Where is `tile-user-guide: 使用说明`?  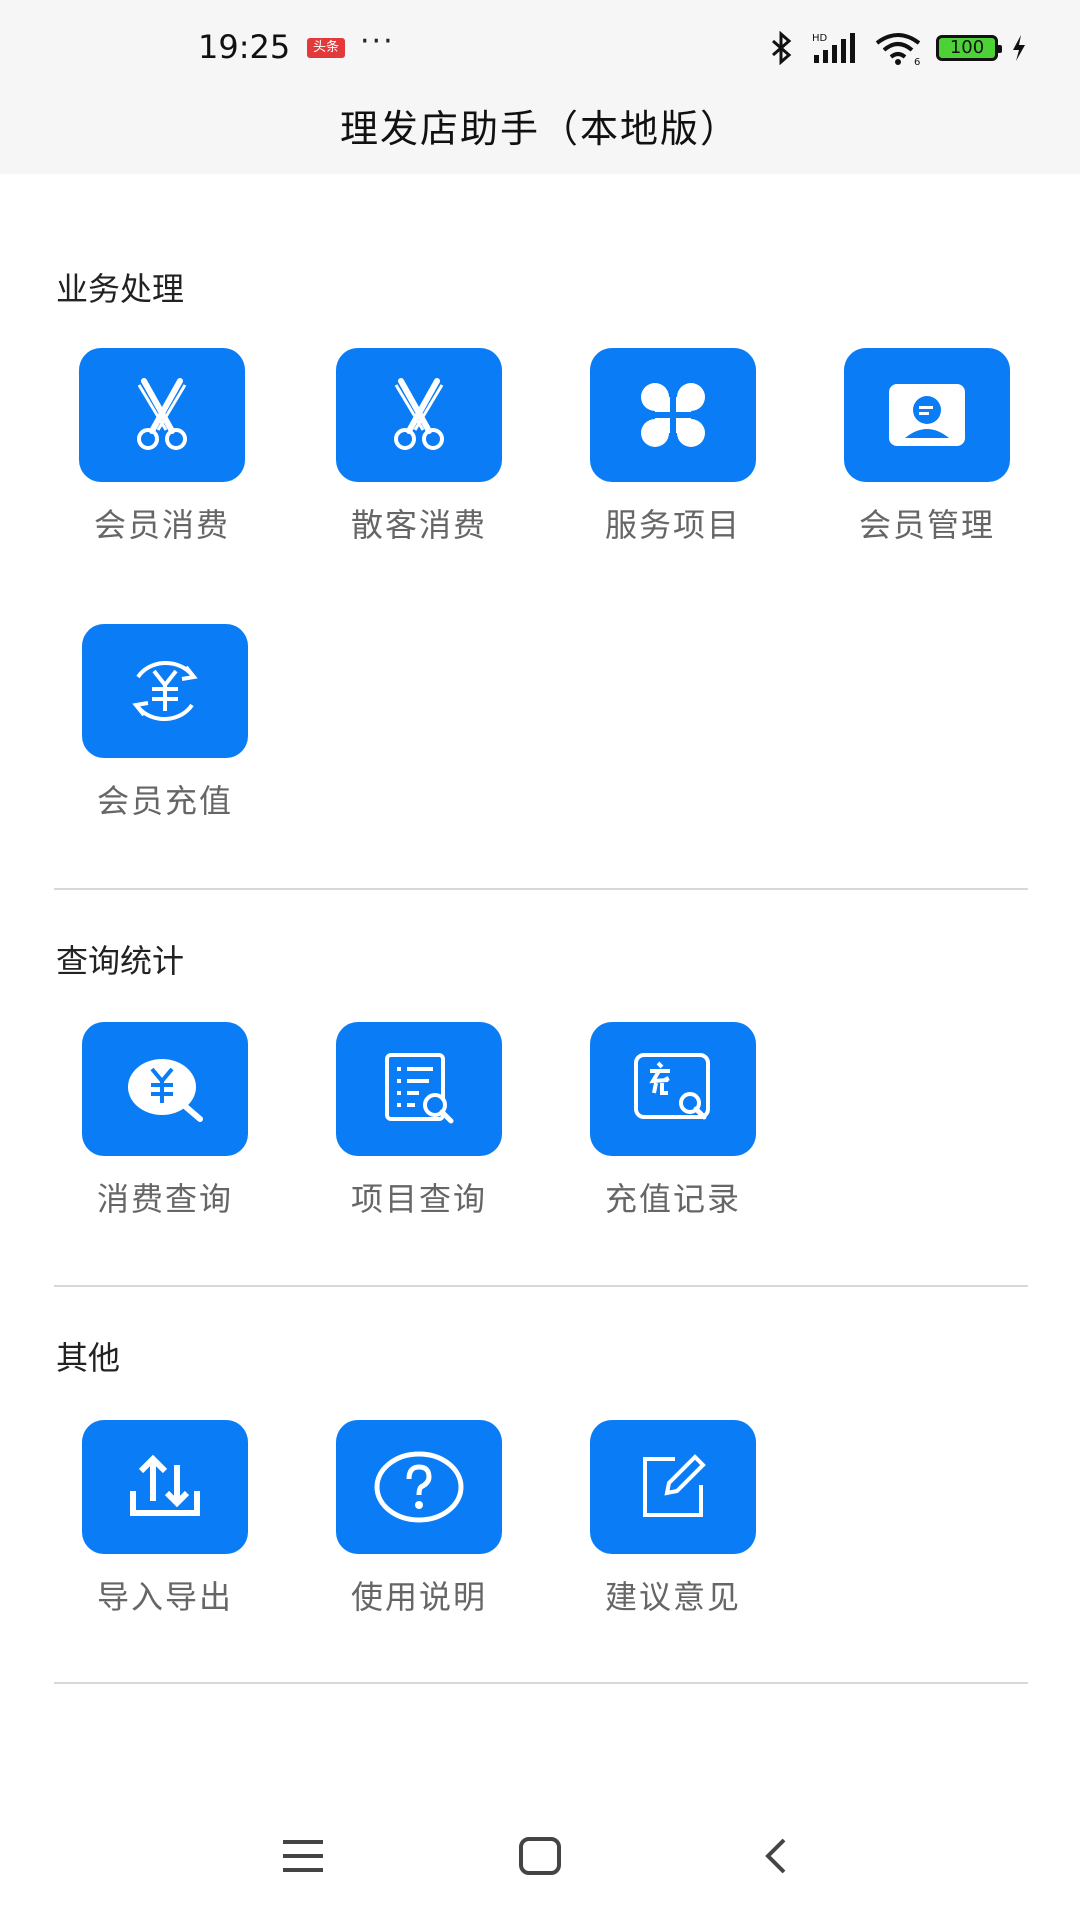
tile-user-guide: 使用说明 is located at coordinates (416, 1530).